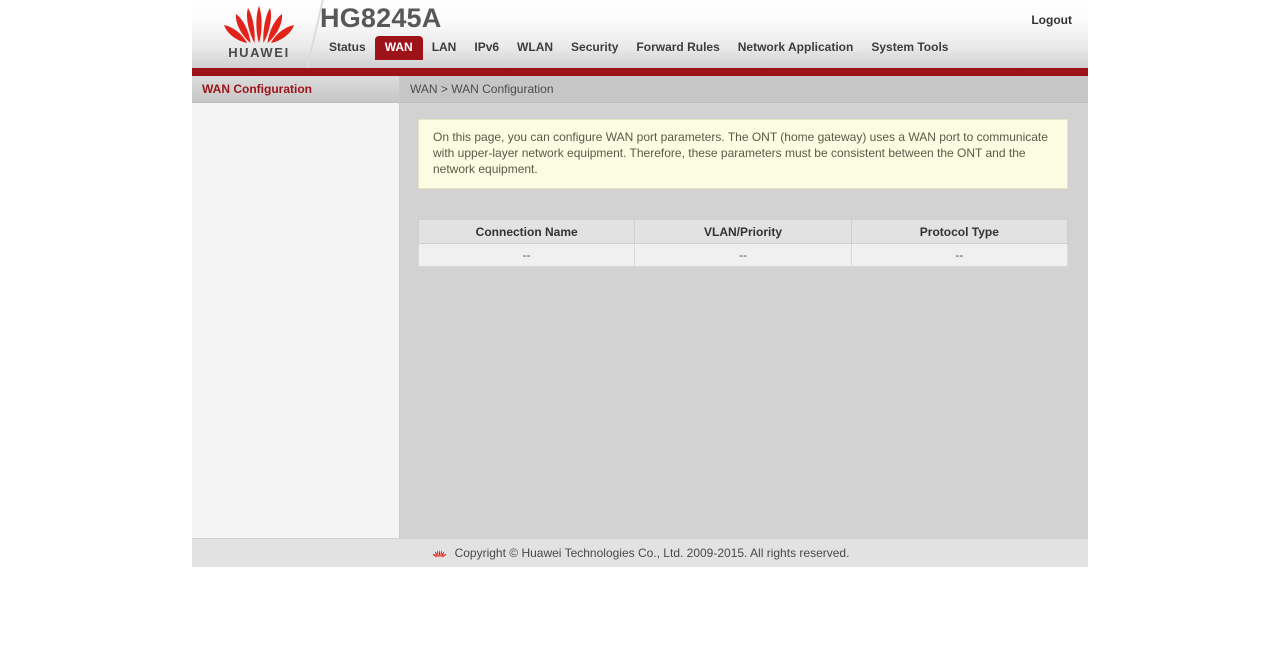 The width and height of the screenshot is (1280, 656). I want to click on huawei-wordmark: HUAWEI, so click(259, 52).